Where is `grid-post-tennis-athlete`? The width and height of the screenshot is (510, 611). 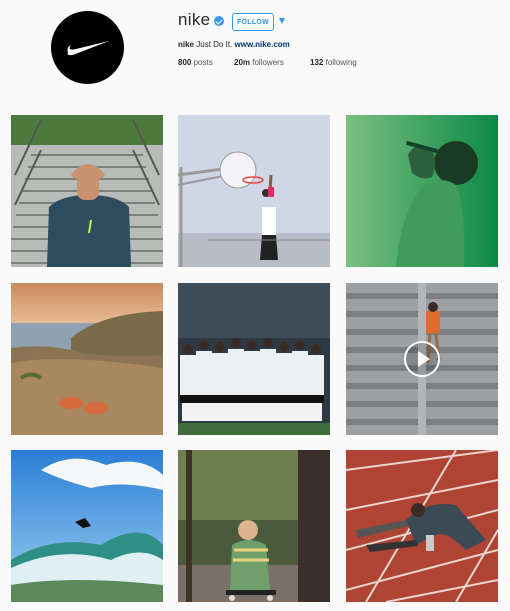 grid-post-tennis-athlete is located at coordinates (422, 191).